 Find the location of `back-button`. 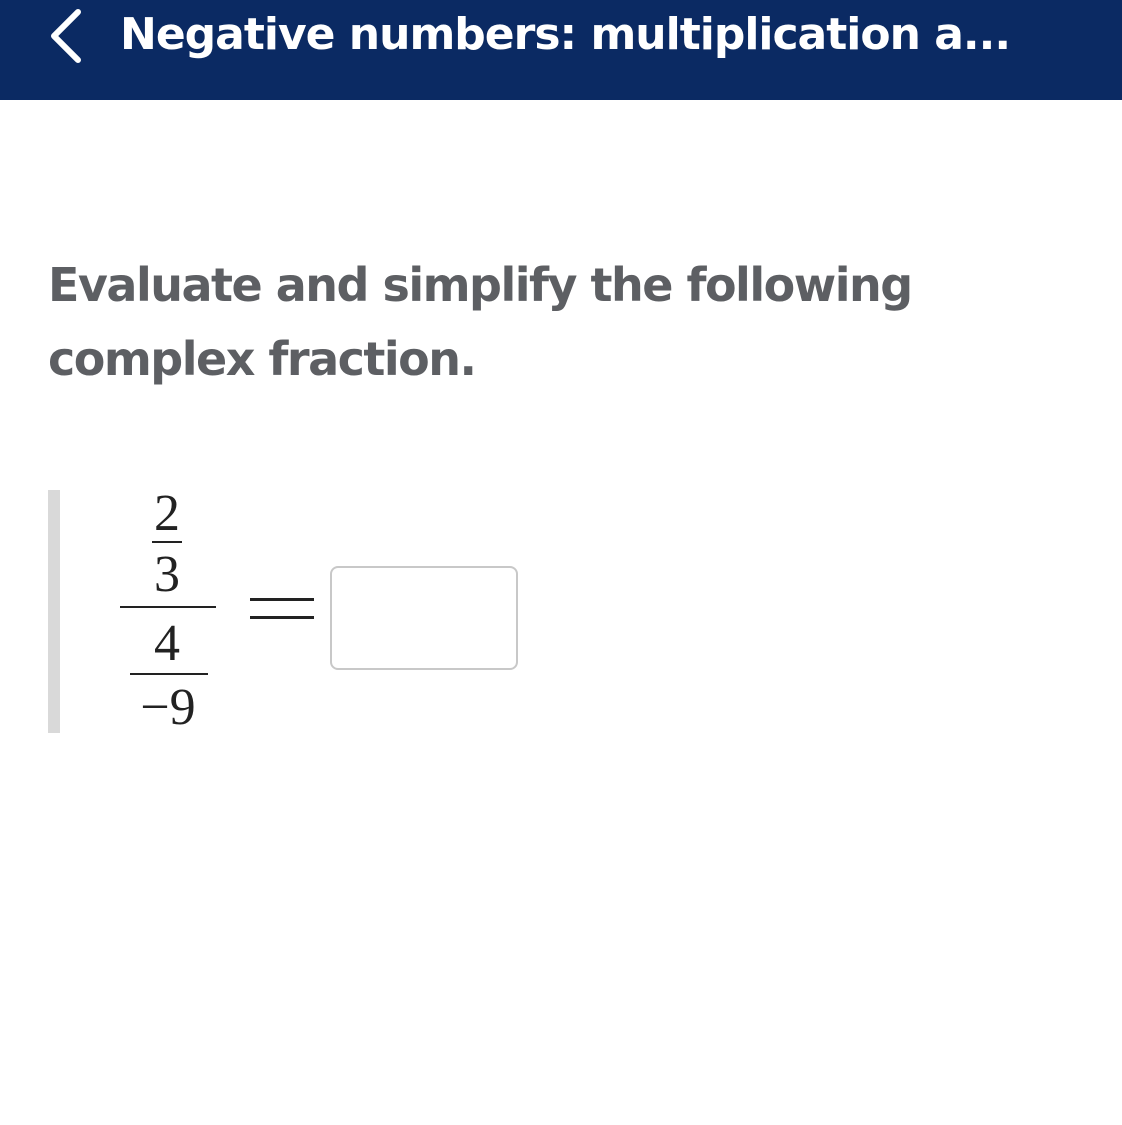

back-button is located at coordinates (66, 36).